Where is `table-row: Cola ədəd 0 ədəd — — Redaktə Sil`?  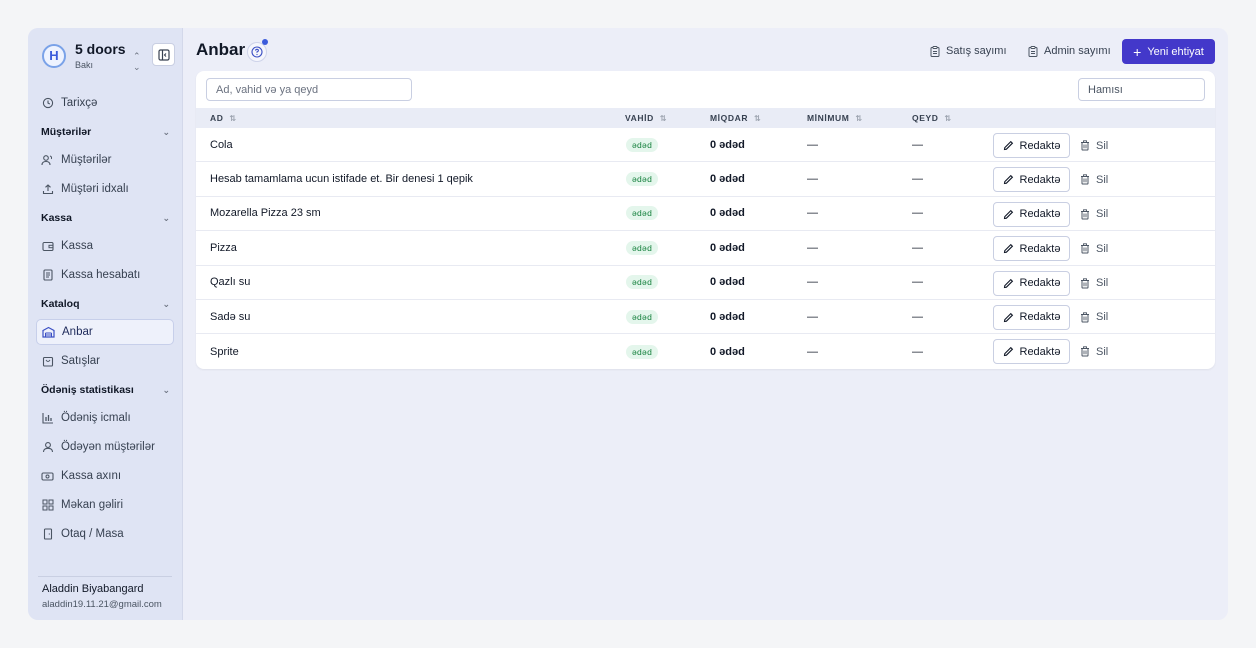
table-row: Cola ədəd 0 ədəd — — Redaktə Sil is located at coordinates (705, 145).